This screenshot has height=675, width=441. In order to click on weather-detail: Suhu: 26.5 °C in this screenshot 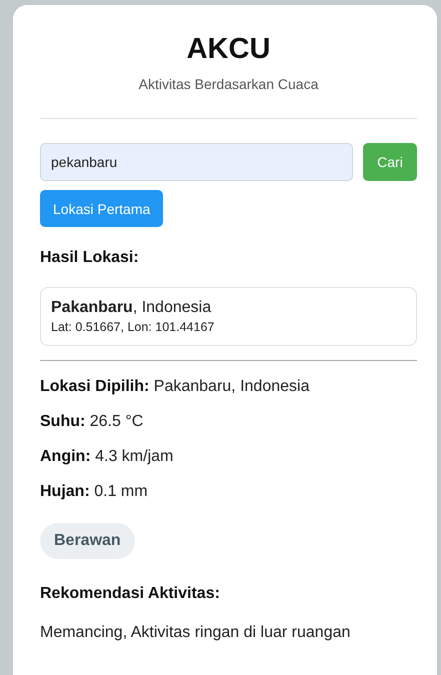, I will do `click(92, 421)`.